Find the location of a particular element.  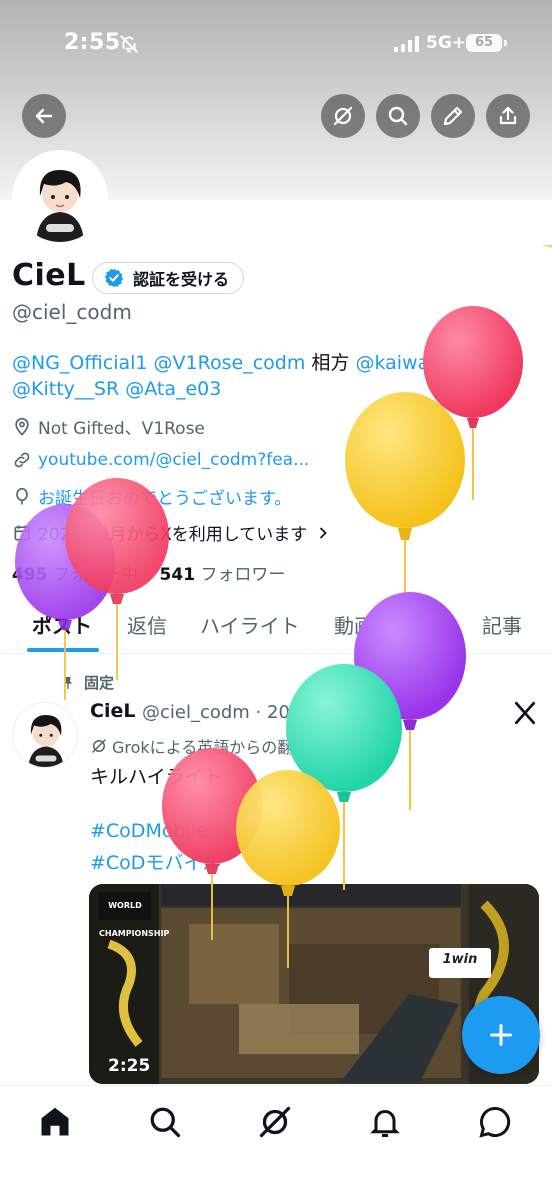

location-pin-icon is located at coordinates (22, 426).